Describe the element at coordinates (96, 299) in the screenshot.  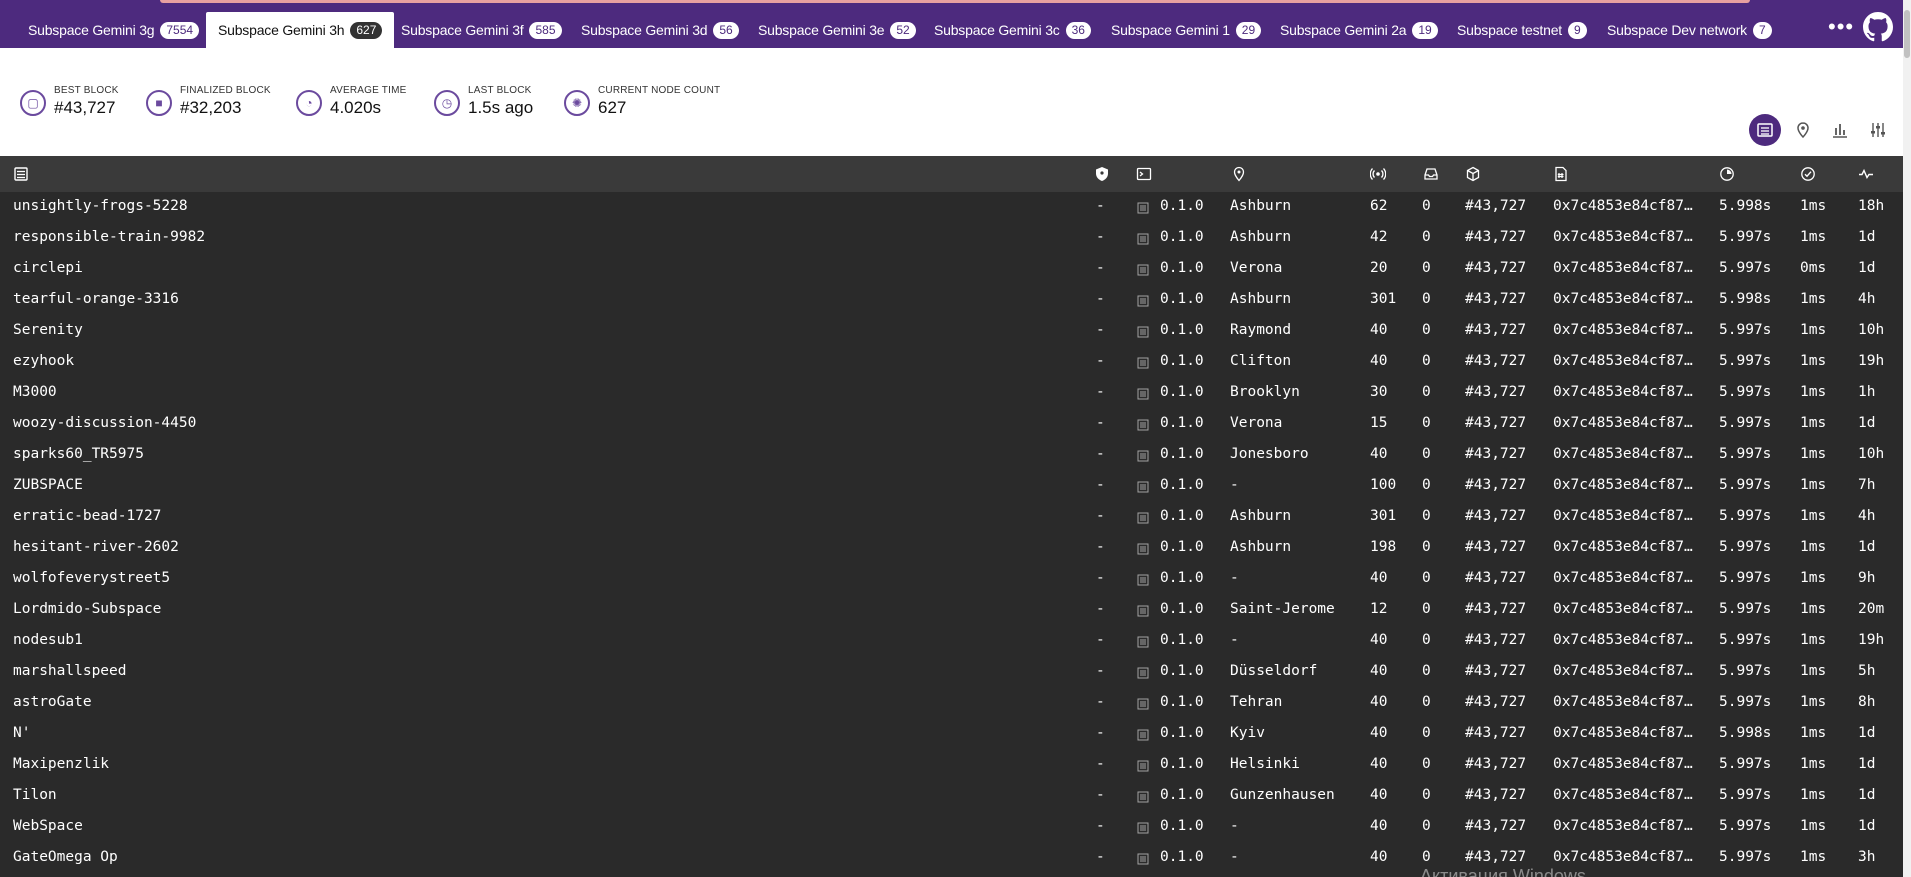
I see `node-name: tearful-orange-3316` at that location.